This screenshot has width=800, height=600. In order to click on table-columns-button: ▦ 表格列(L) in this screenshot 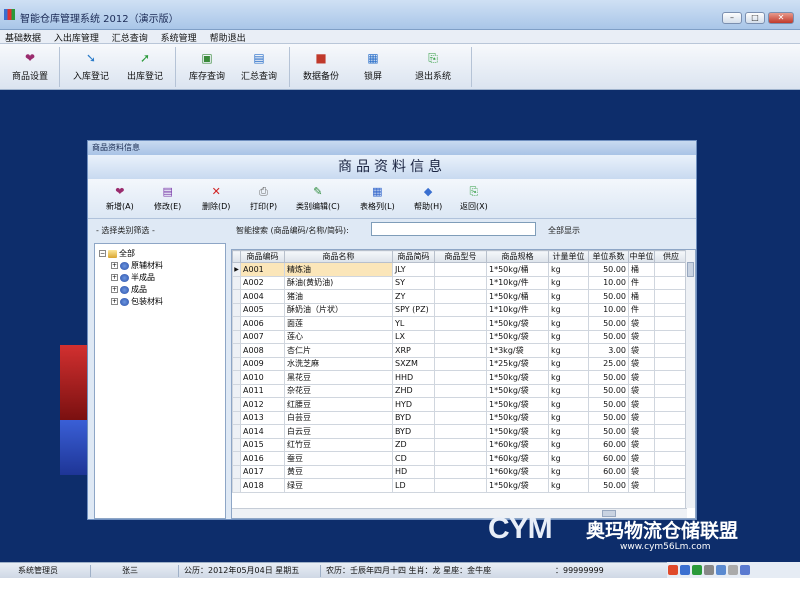, I will do `click(377, 198)`.